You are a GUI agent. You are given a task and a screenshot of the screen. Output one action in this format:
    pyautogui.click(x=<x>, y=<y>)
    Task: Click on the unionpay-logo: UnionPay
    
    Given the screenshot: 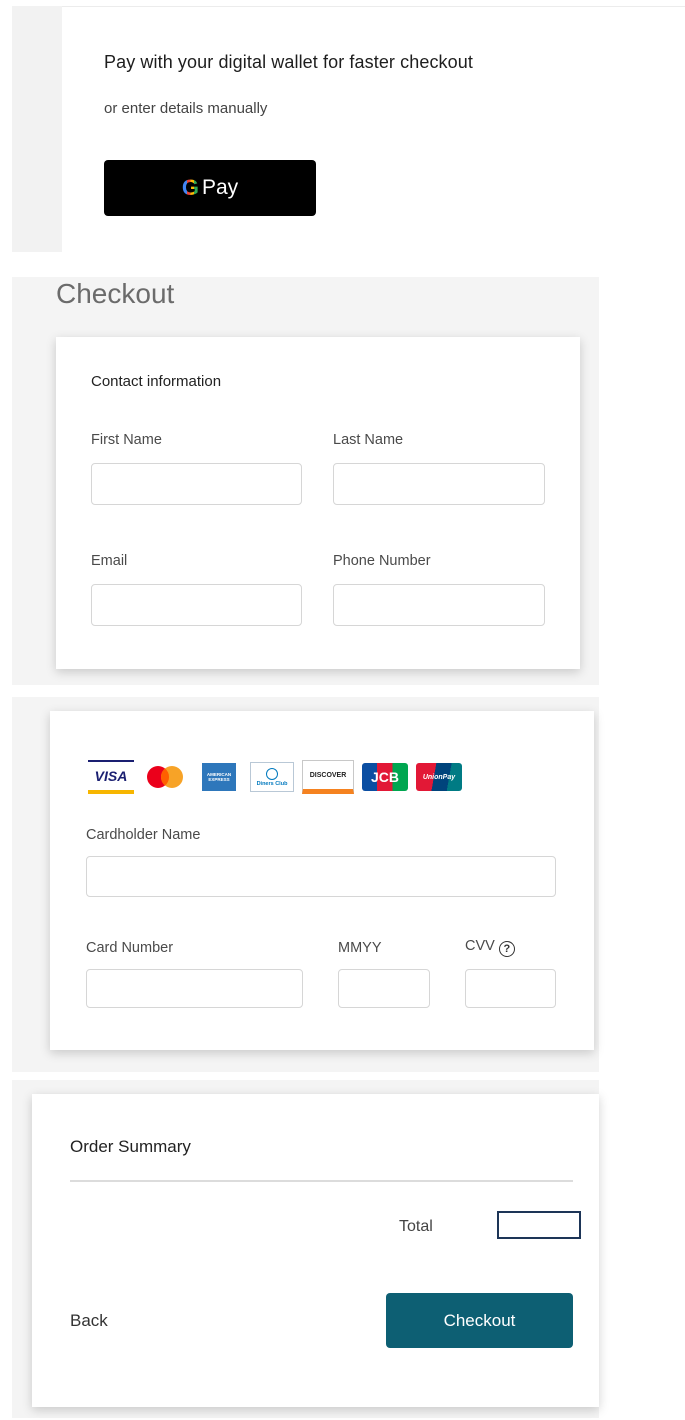 What is the action you would take?
    pyautogui.click(x=439, y=777)
    